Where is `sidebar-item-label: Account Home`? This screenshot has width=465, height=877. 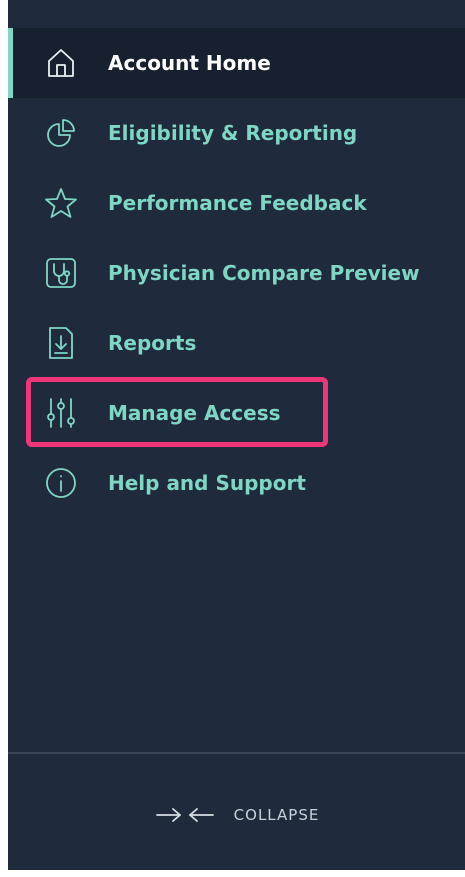
sidebar-item-label: Account Home is located at coordinates (189, 63).